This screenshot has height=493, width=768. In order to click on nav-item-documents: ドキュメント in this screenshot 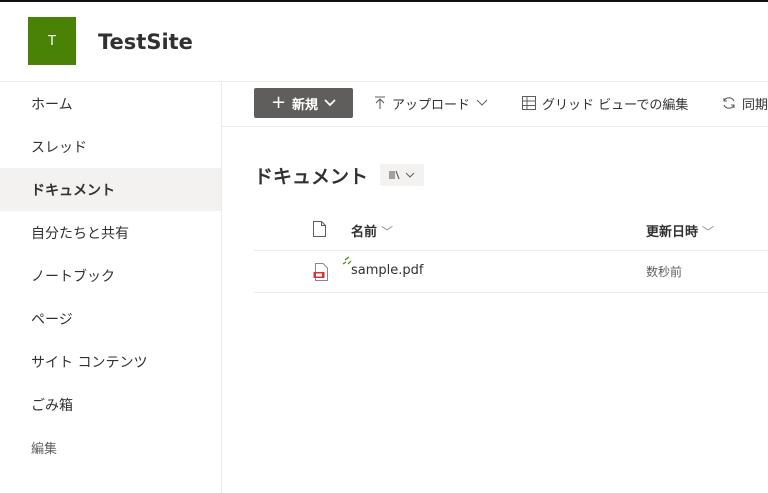, I will do `click(110, 189)`.